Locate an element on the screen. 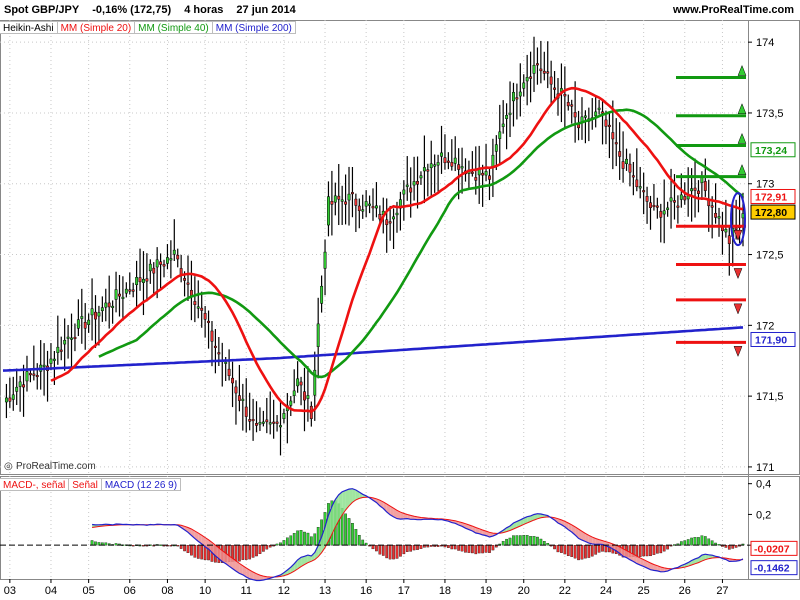 The image size is (800, 600). price-tick-label: 172,5 is located at coordinates (770, 256).